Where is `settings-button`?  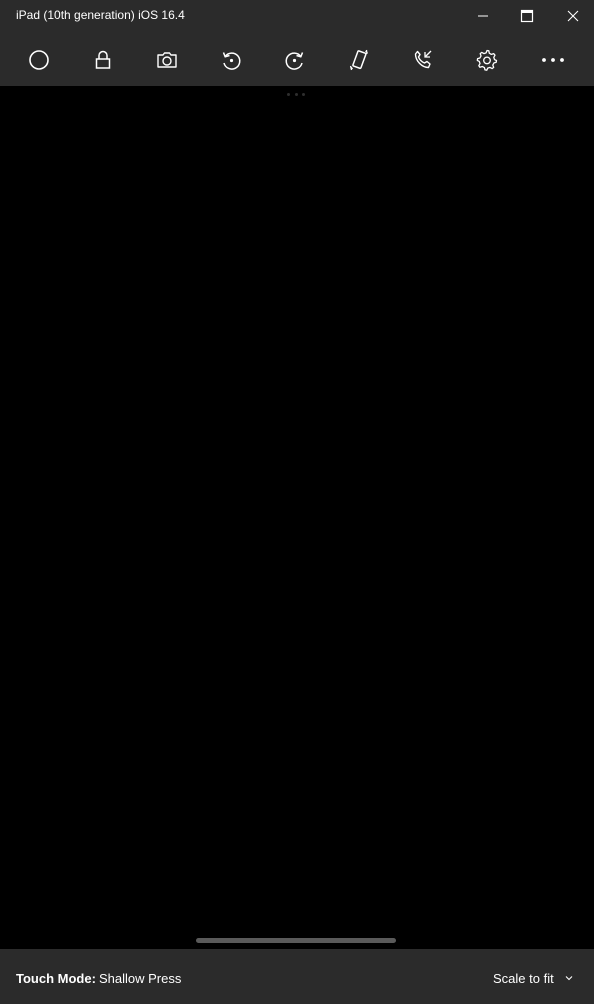 settings-button is located at coordinates (487, 60).